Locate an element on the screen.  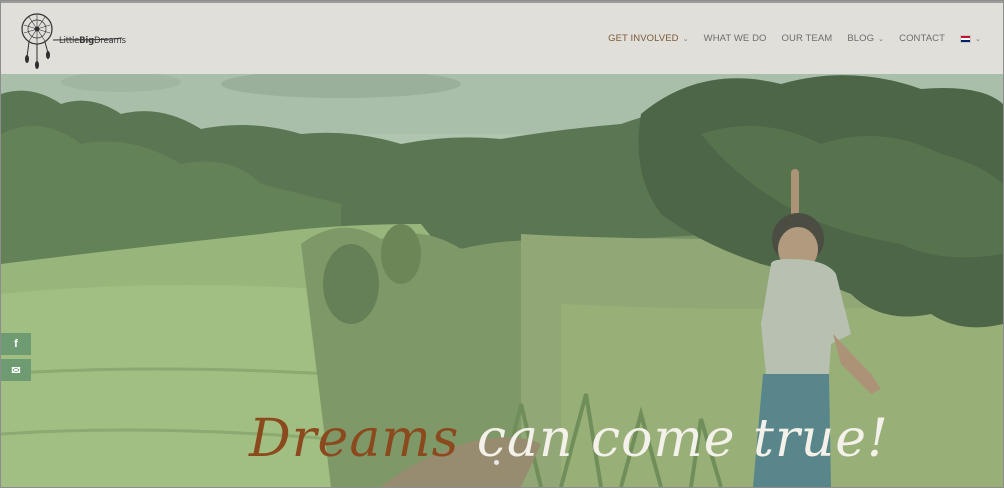
facebook-share-button: f is located at coordinates (16, 344).